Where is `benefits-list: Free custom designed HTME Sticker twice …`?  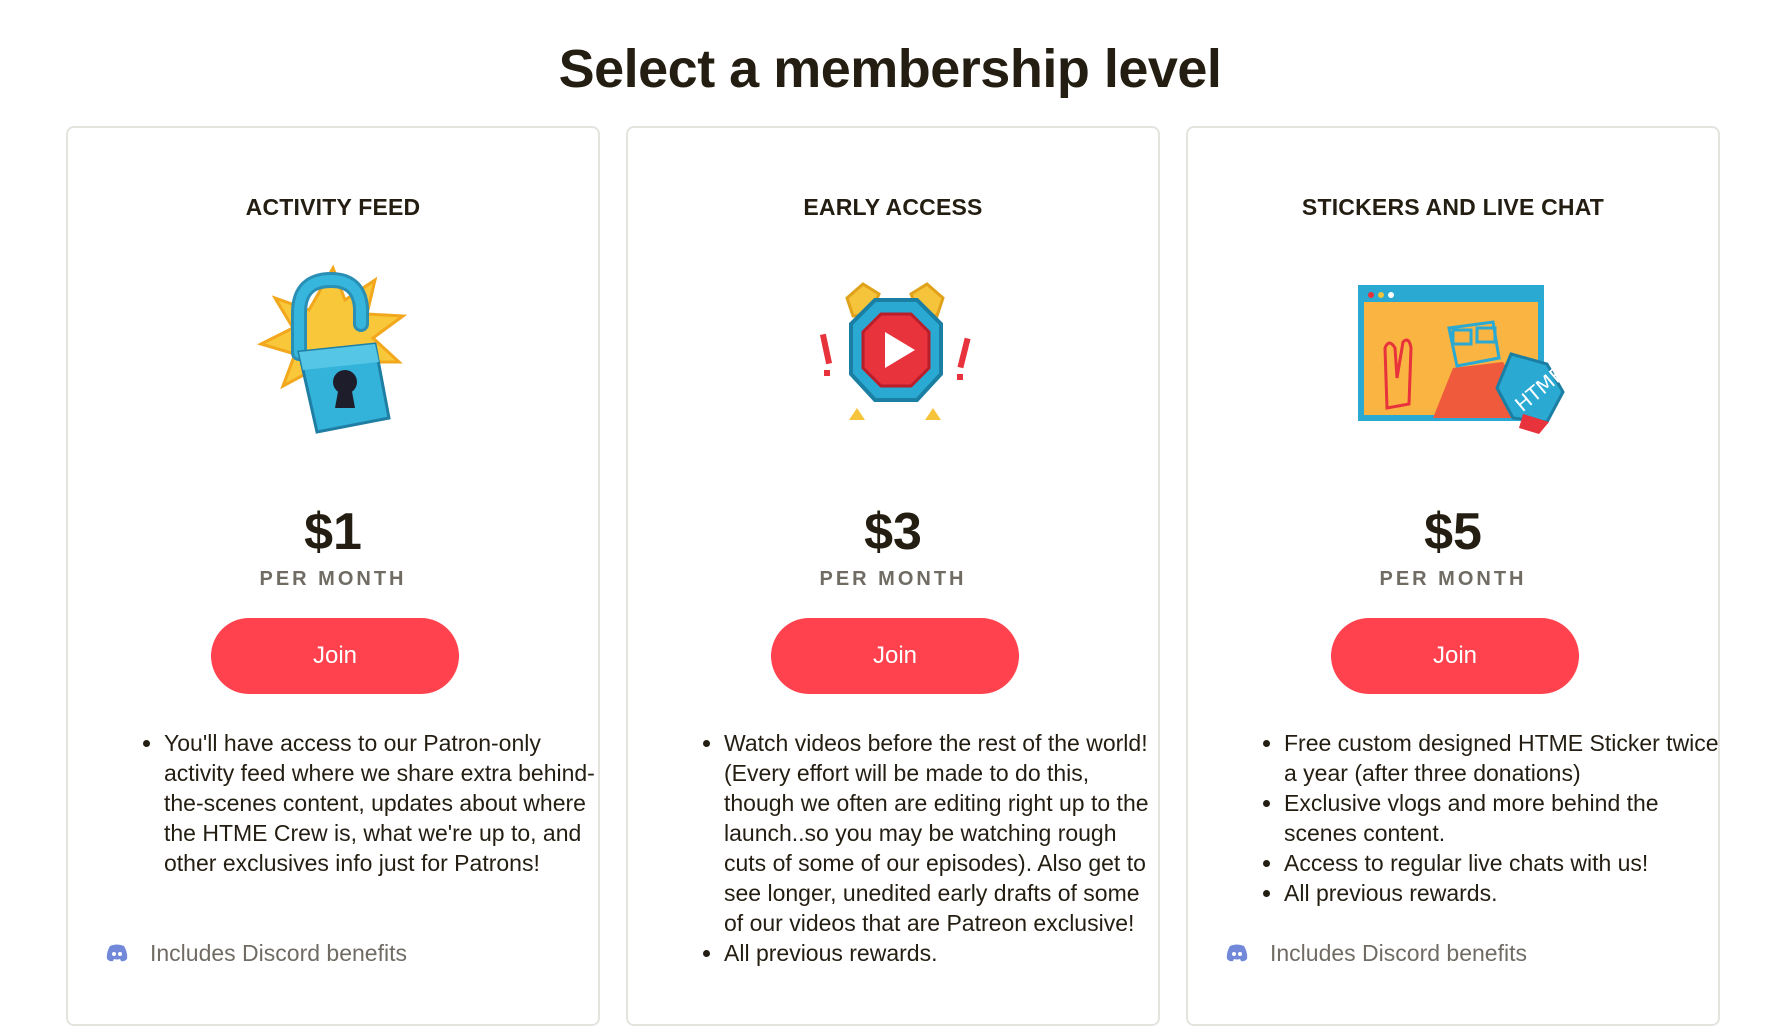
benefits-list: Free custom designed HTME Sticker twice … is located at coordinates (1488, 818).